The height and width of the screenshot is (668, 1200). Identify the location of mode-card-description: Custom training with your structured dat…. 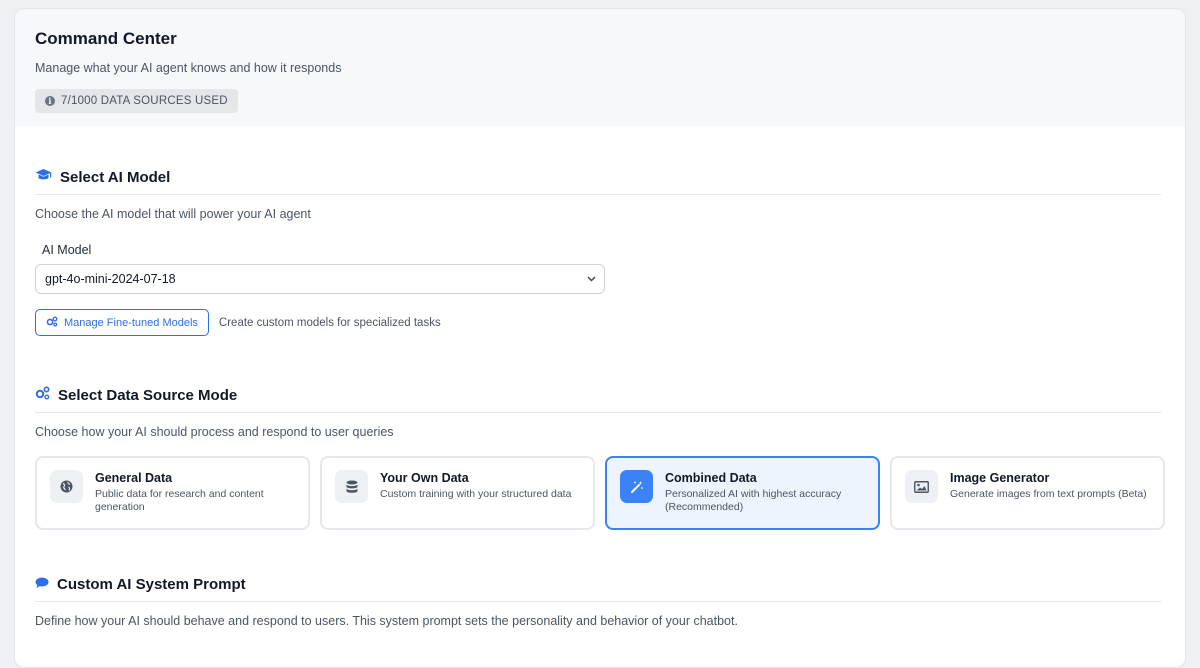
(476, 494).